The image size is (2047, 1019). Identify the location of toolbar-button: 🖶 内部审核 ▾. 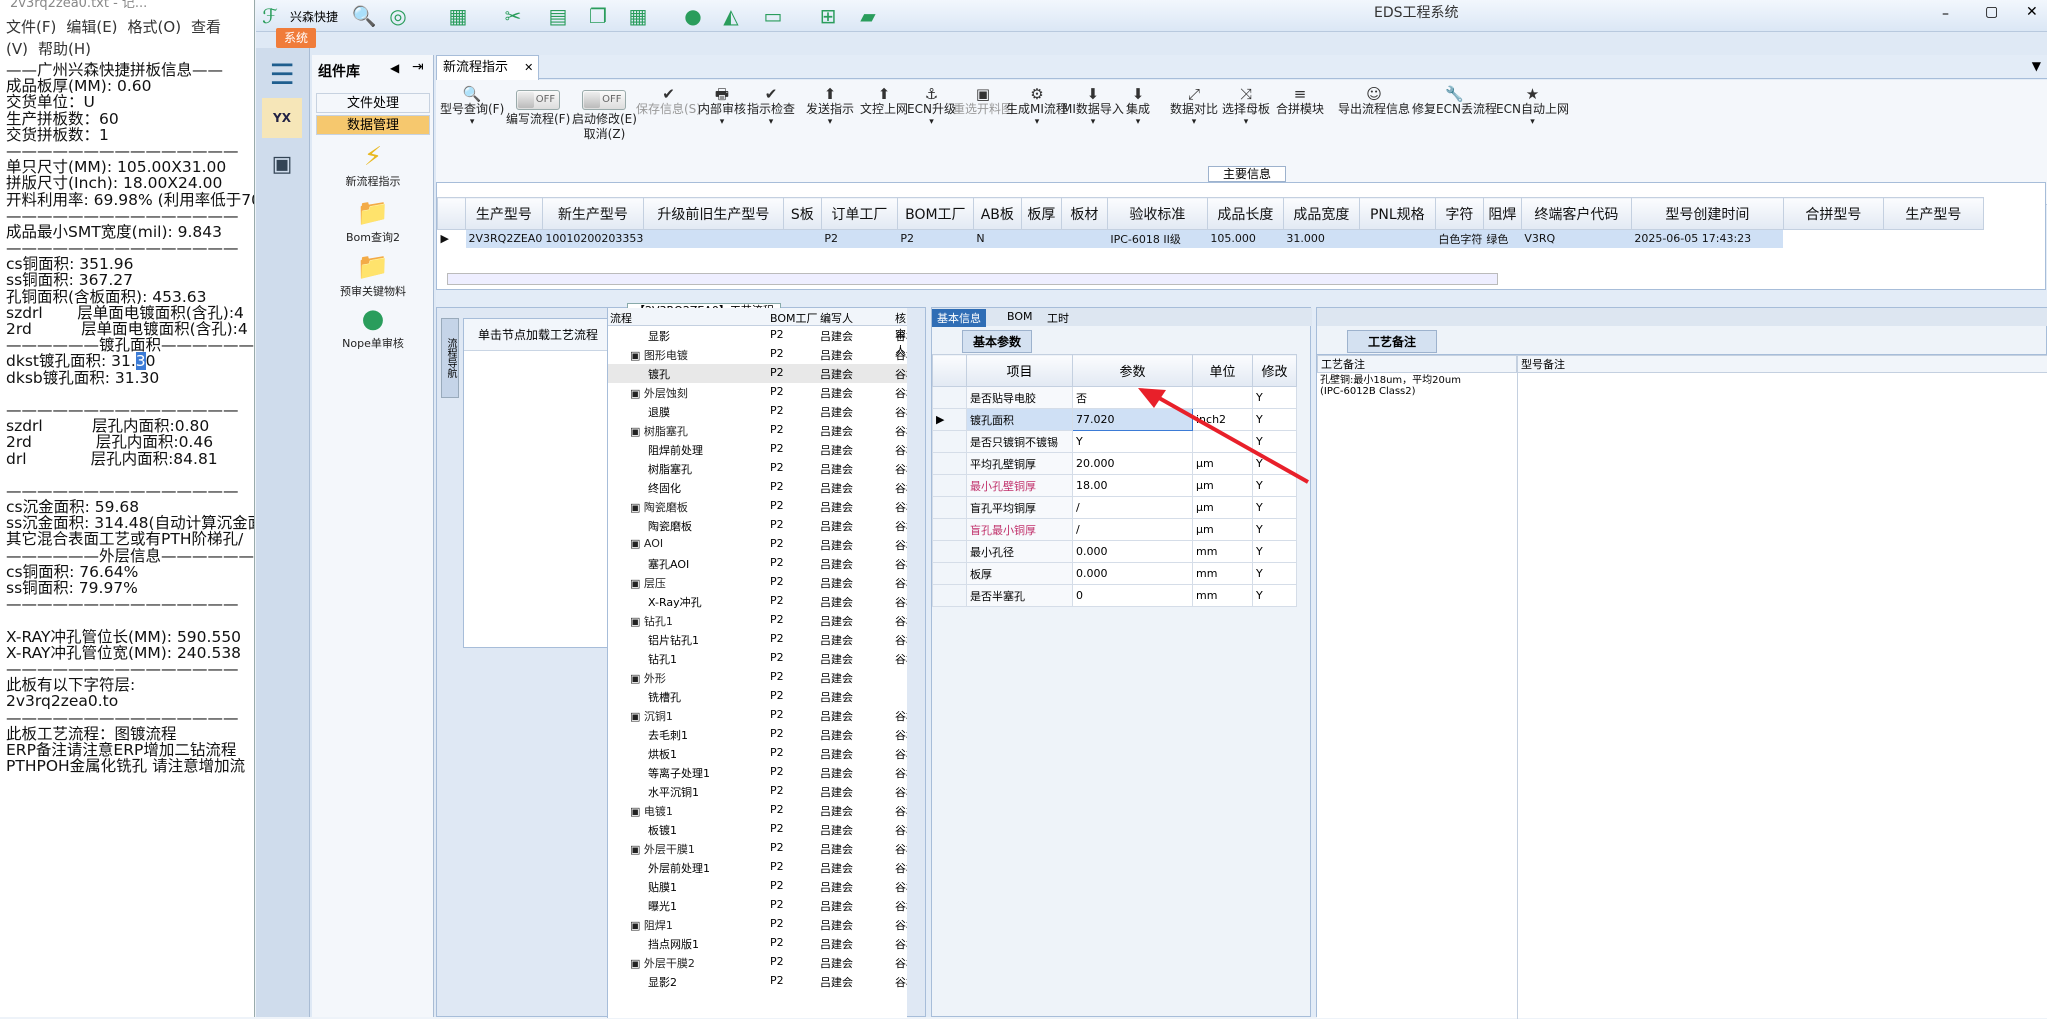
(722, 106).